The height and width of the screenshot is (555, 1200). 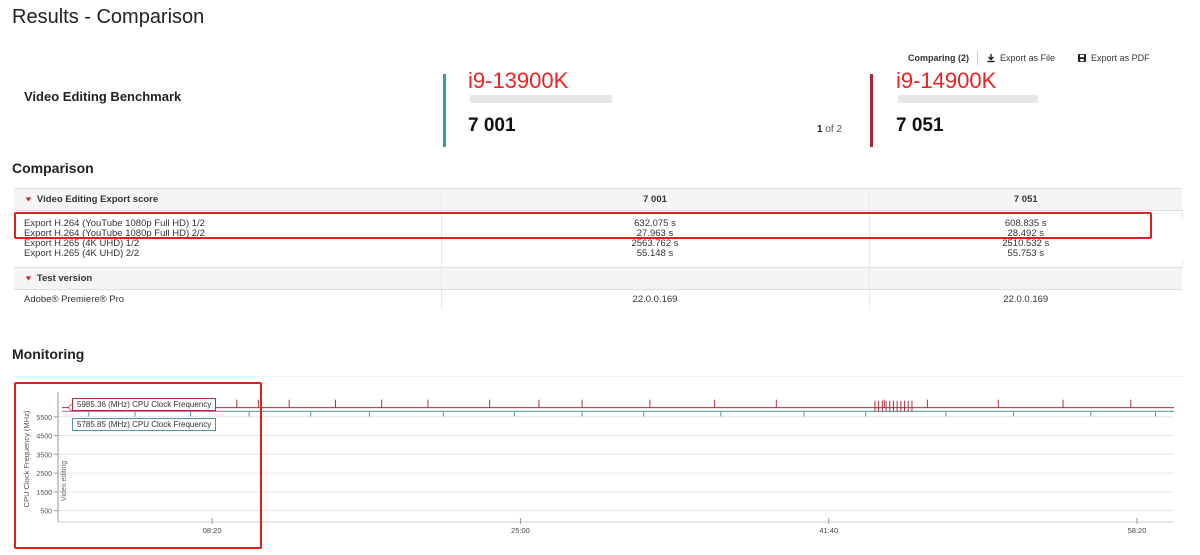 What do you see at coordinates (1137, 530) in the screenshot?
I see `x-tick-label: 58:20` at bounding box center [1137, 530].